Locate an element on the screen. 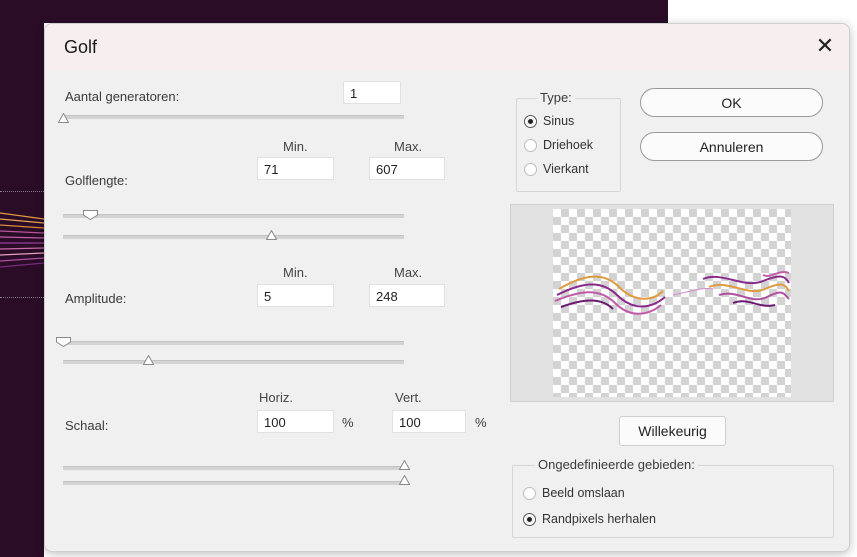 The height and width of the screenshot is (557, 857). scale-vert-input: 100 is located at coordinates (429, 421).